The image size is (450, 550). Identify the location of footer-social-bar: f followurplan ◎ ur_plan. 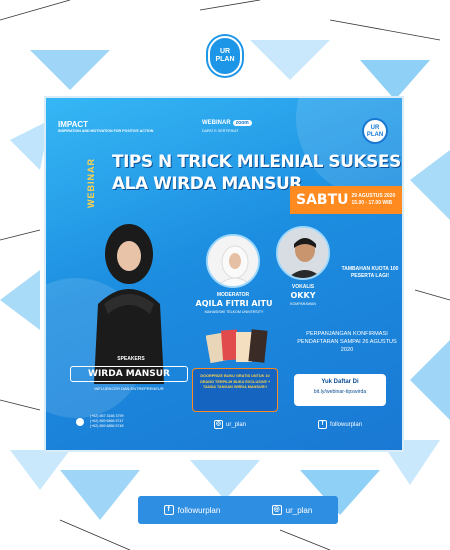
(238, 510).